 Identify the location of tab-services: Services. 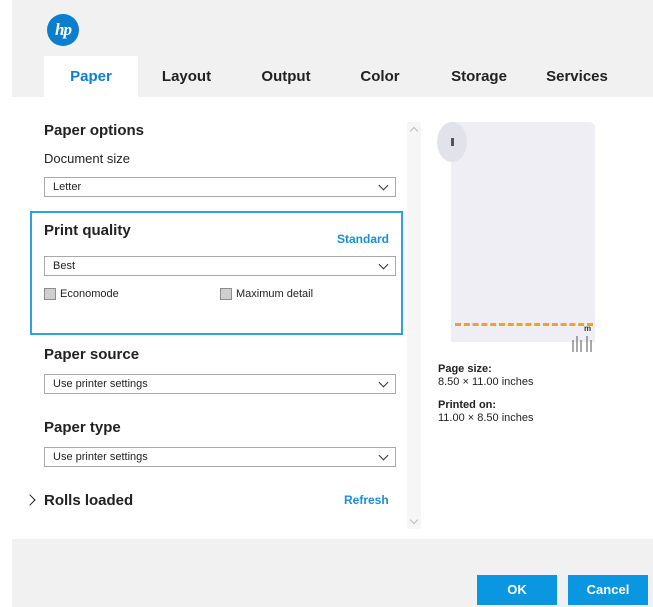
(577, 76).